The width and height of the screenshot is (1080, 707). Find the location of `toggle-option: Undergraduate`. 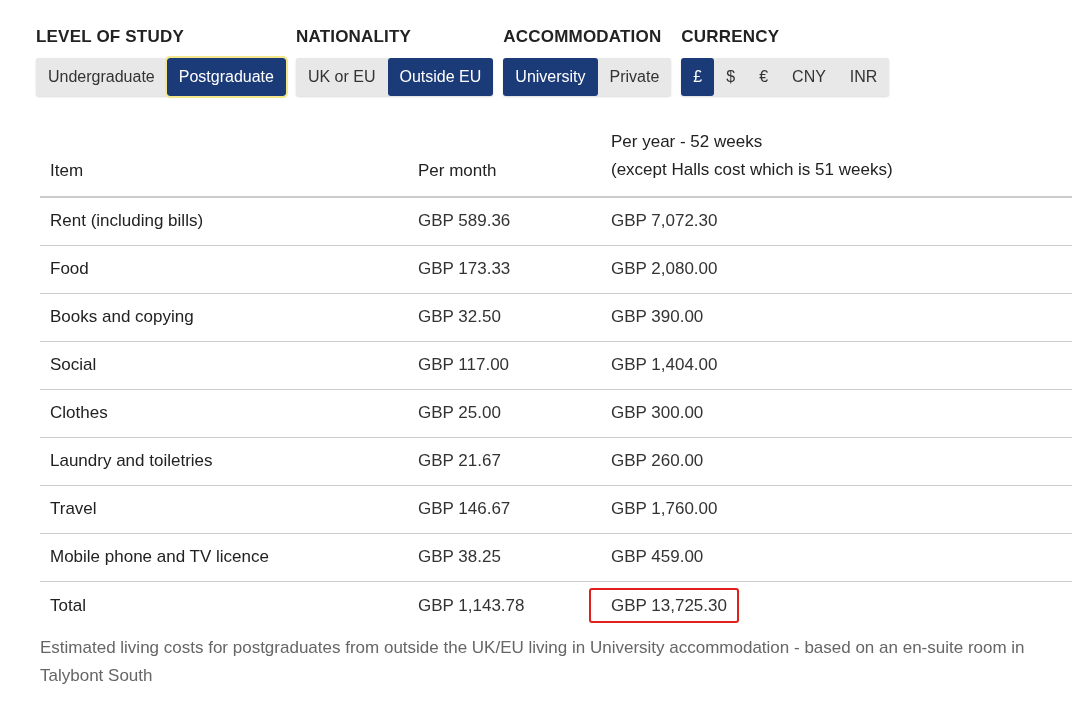

toggle-option: Undergraduate is located at coordinates (101, 76).